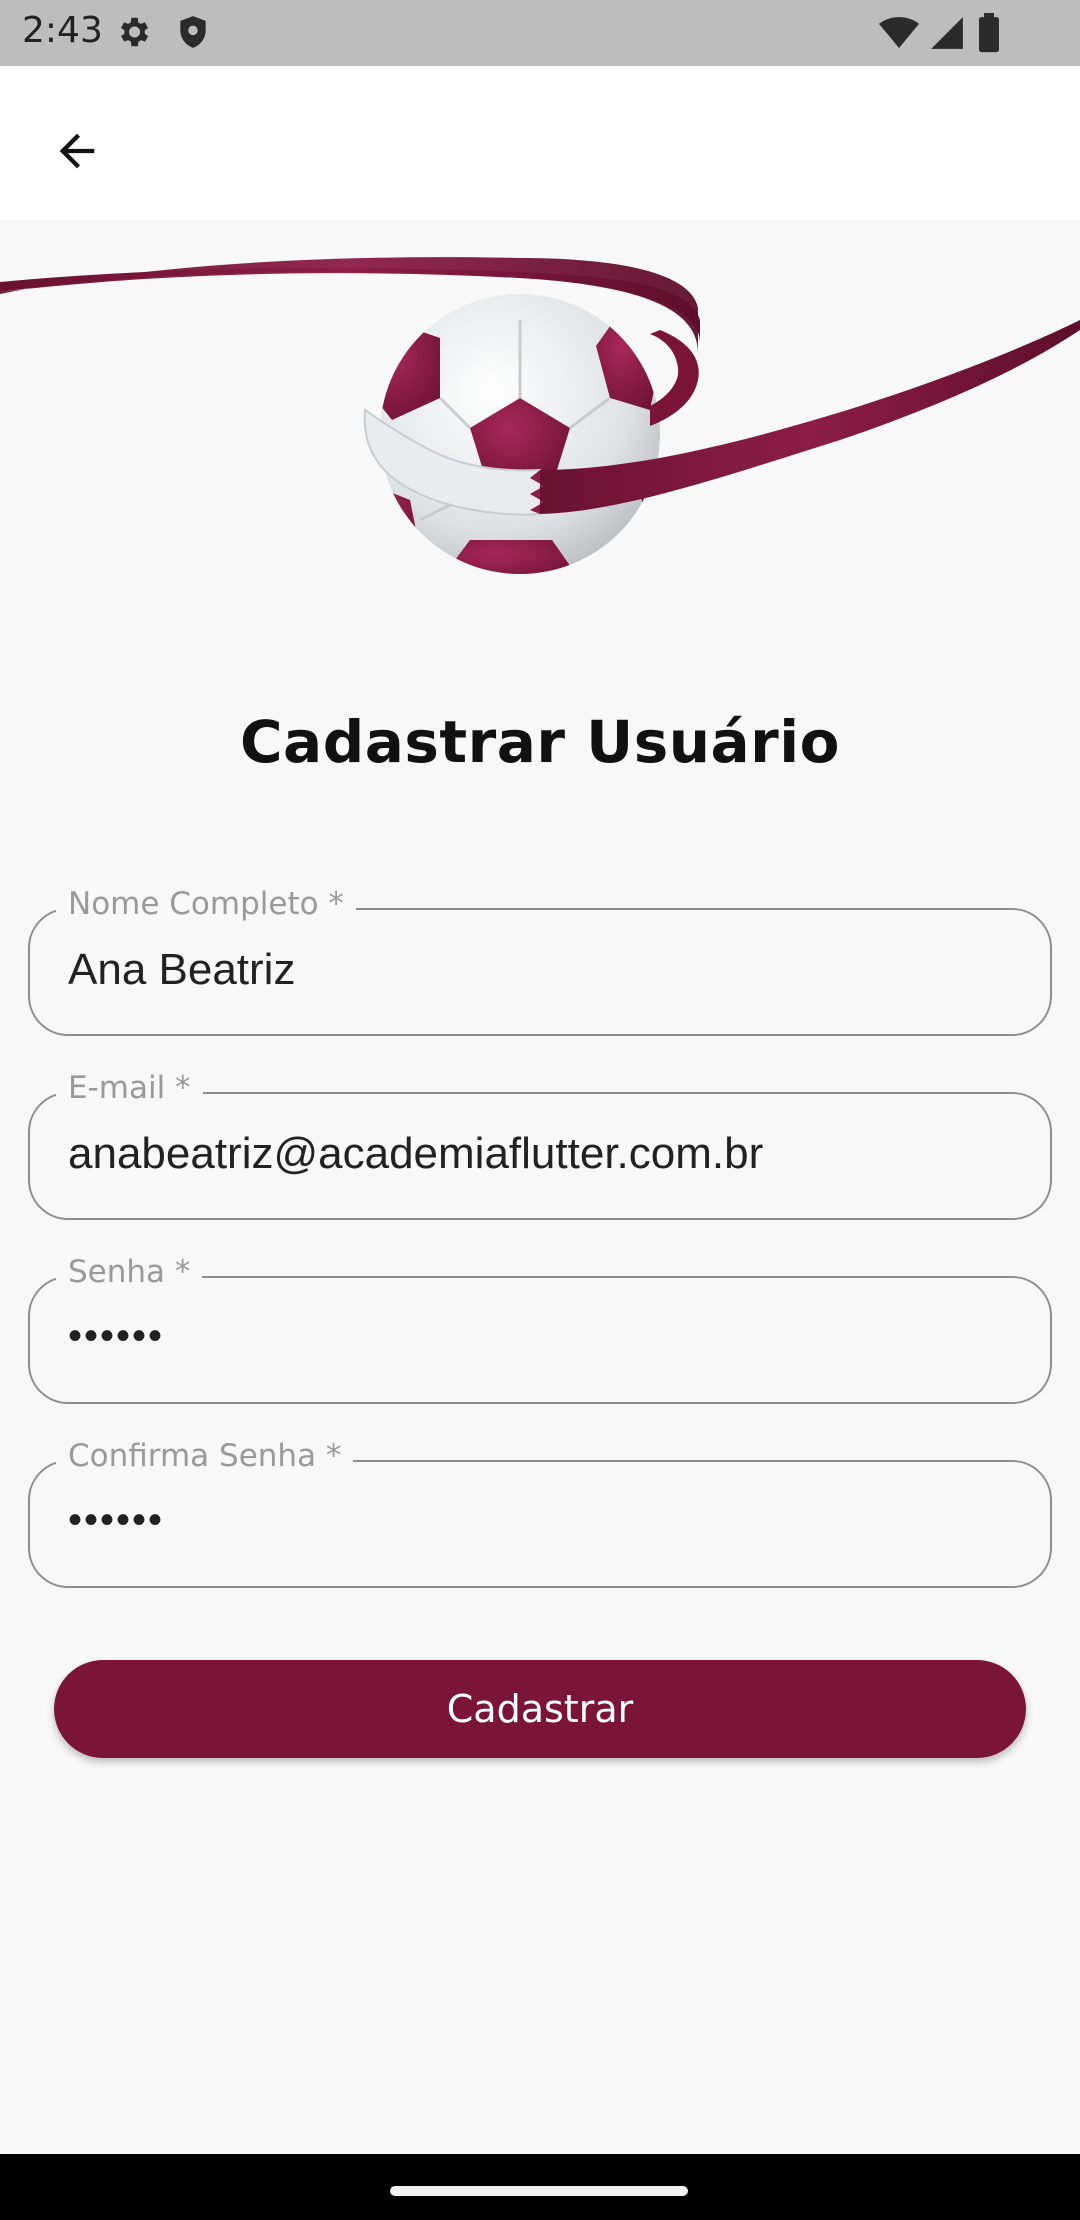 Image resolution: width=1080 pixels, height=2220 pixels. I want to click on arrow-back-icon, so click(77, 151).